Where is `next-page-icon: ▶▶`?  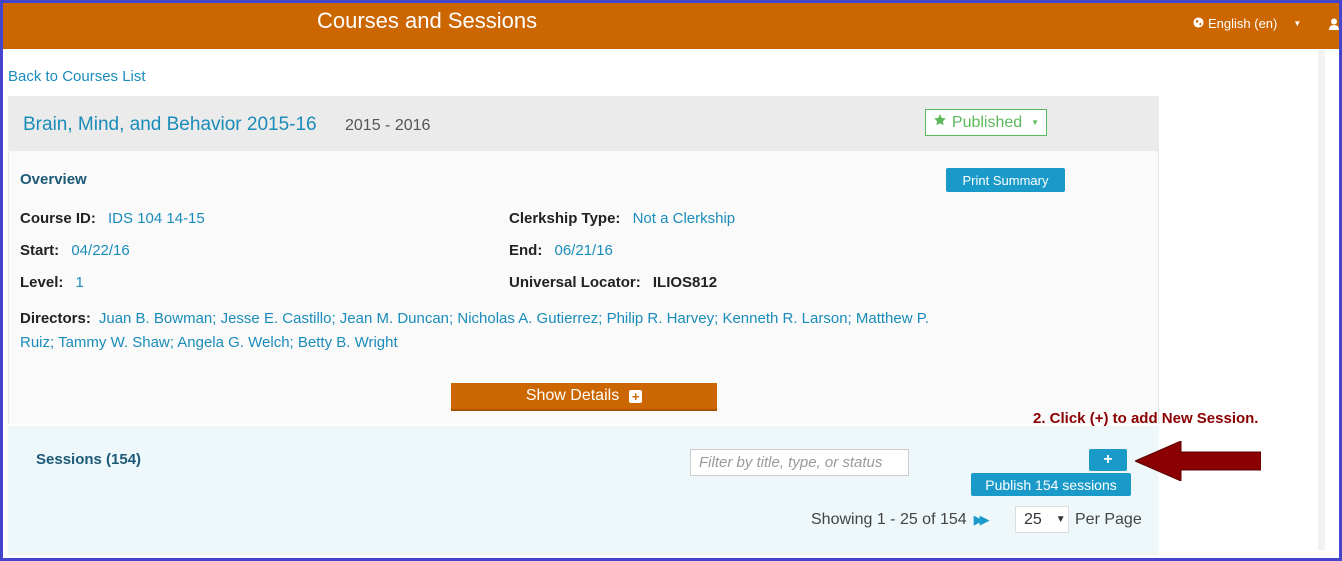 next-page-icon: ▶▶ is located at coordinates (982, 520).